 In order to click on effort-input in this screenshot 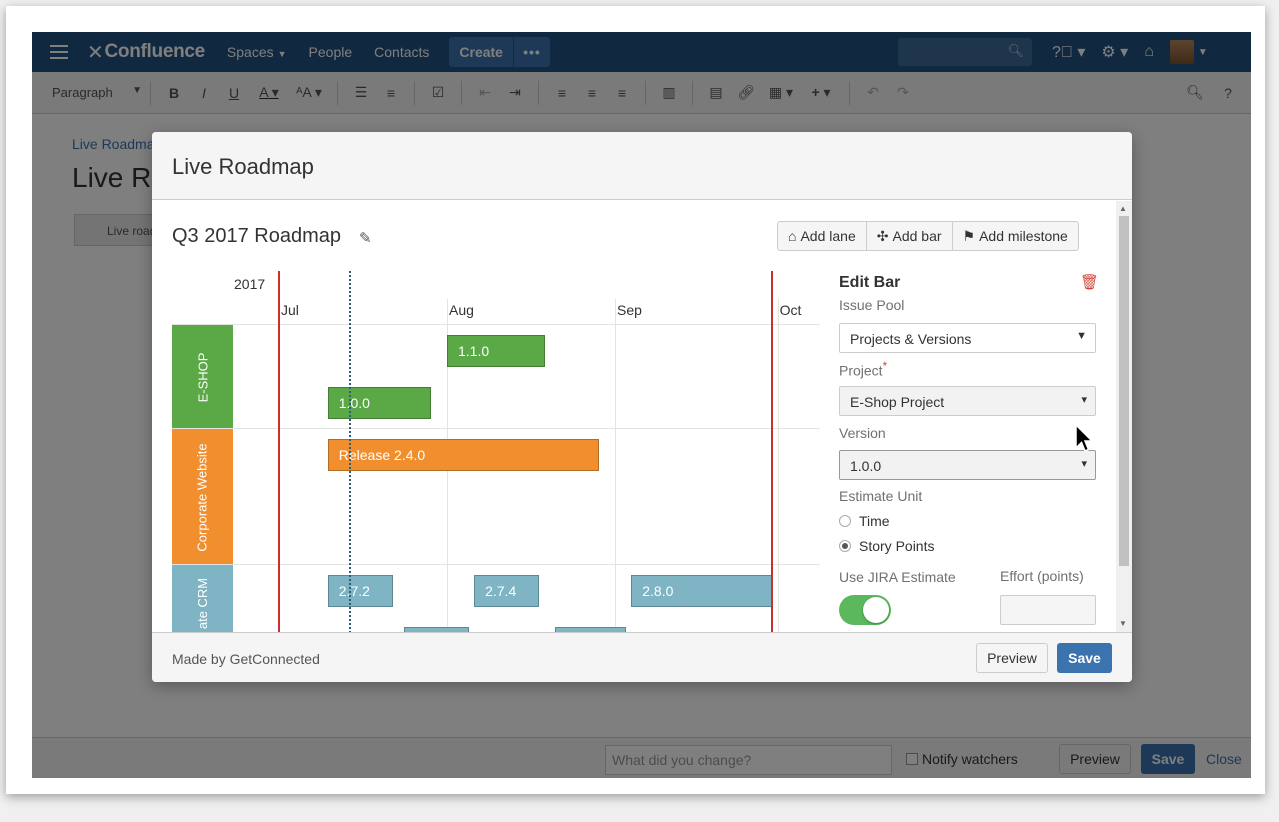, I will do `click(1048, 610)`.